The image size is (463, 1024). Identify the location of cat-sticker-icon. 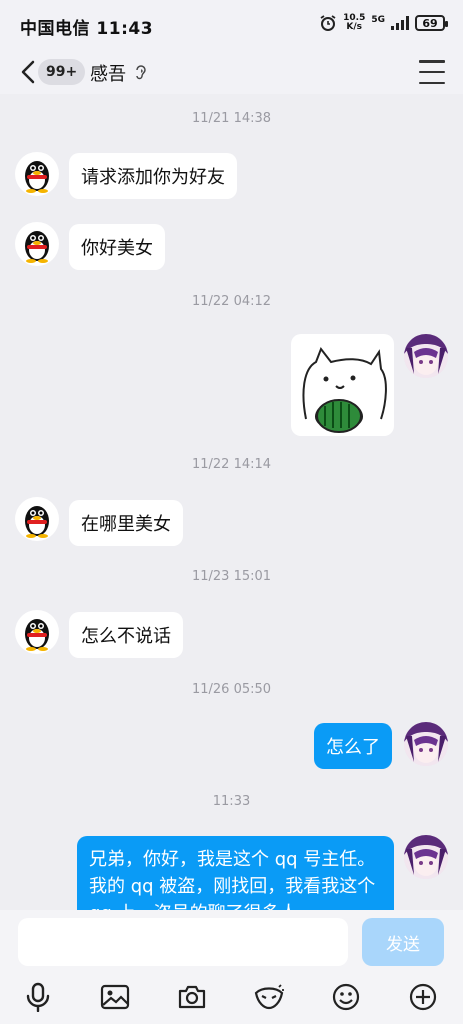
(344, 389).